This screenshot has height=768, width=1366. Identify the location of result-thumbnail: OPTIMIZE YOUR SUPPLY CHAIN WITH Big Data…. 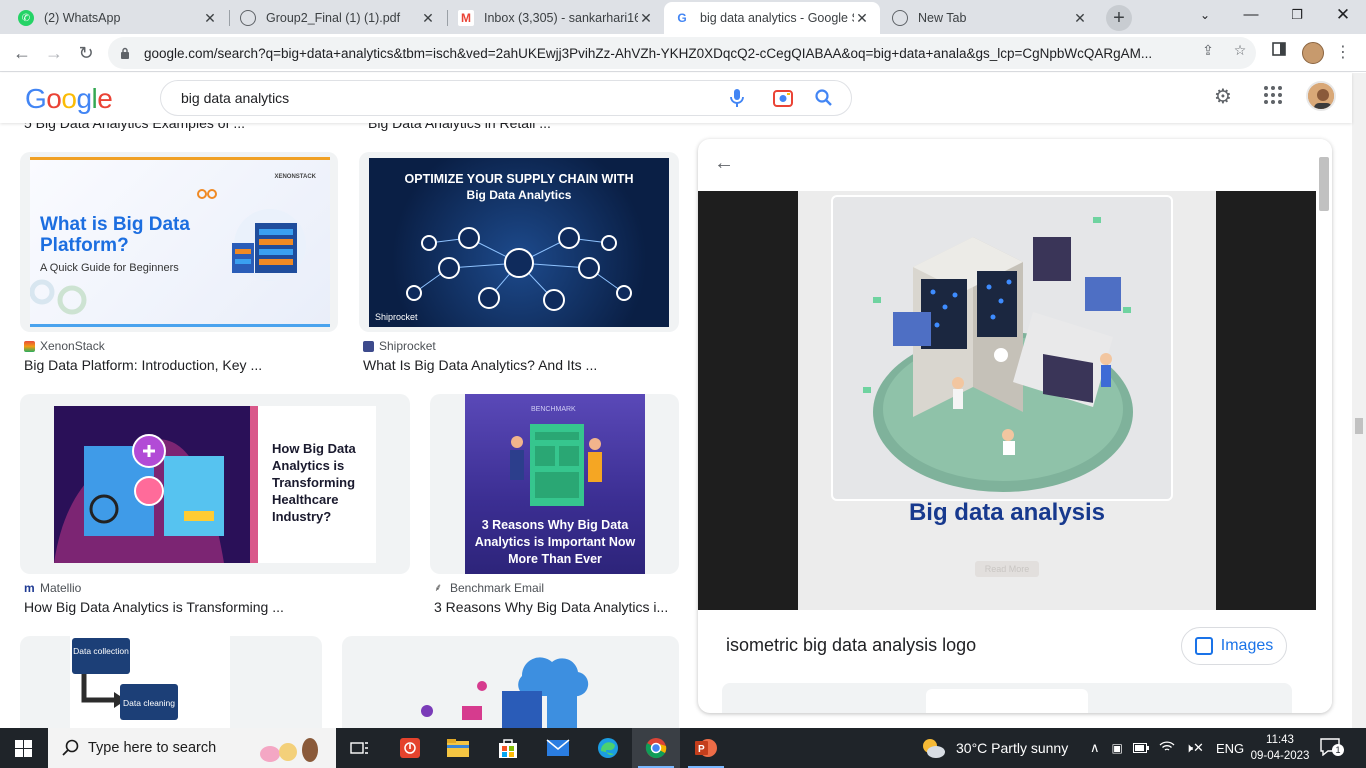
(519, 242).